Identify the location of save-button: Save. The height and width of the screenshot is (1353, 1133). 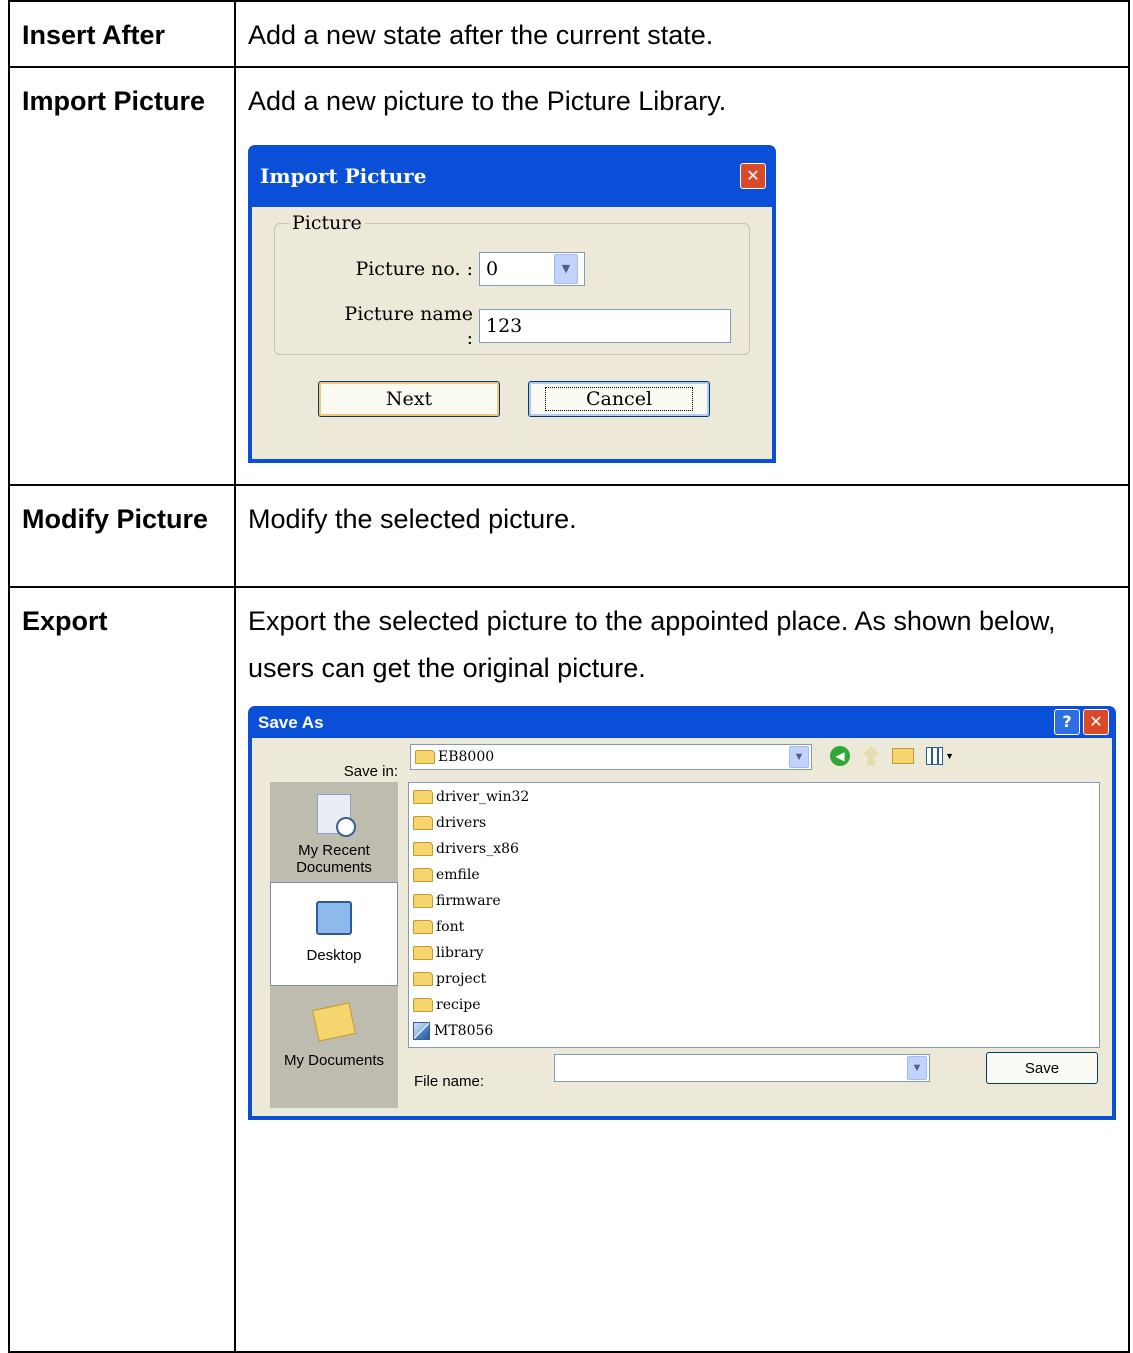
(1042, 1068).